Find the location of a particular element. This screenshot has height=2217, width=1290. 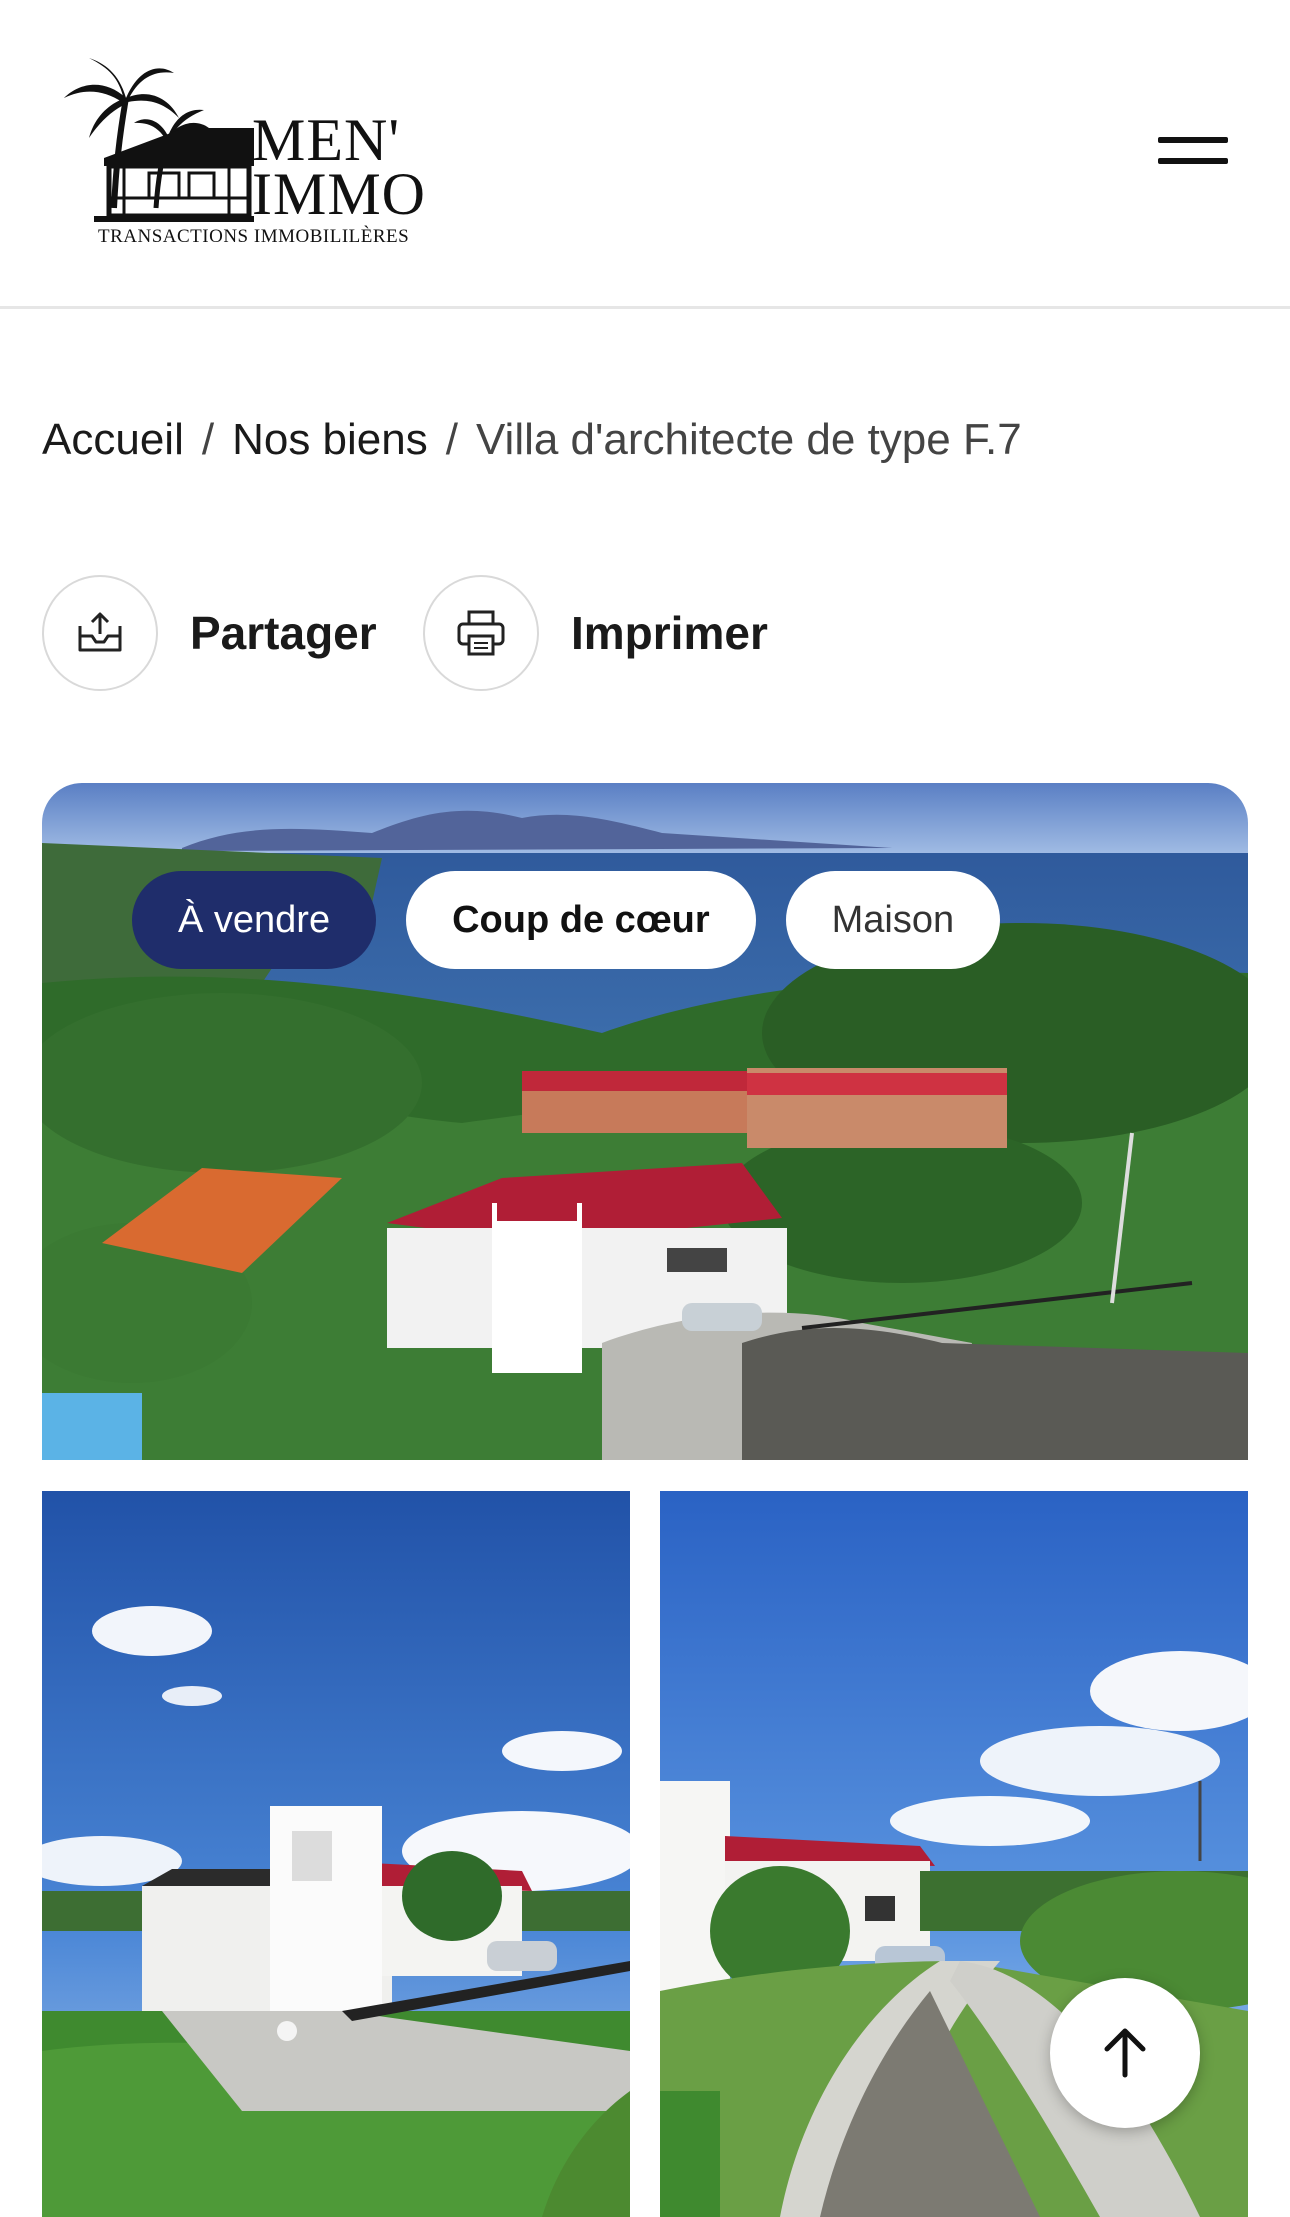

site-header: MEN' IMMO TRANSACTIONS IMMOBILILÈRES is located at coordinates (645, 154).